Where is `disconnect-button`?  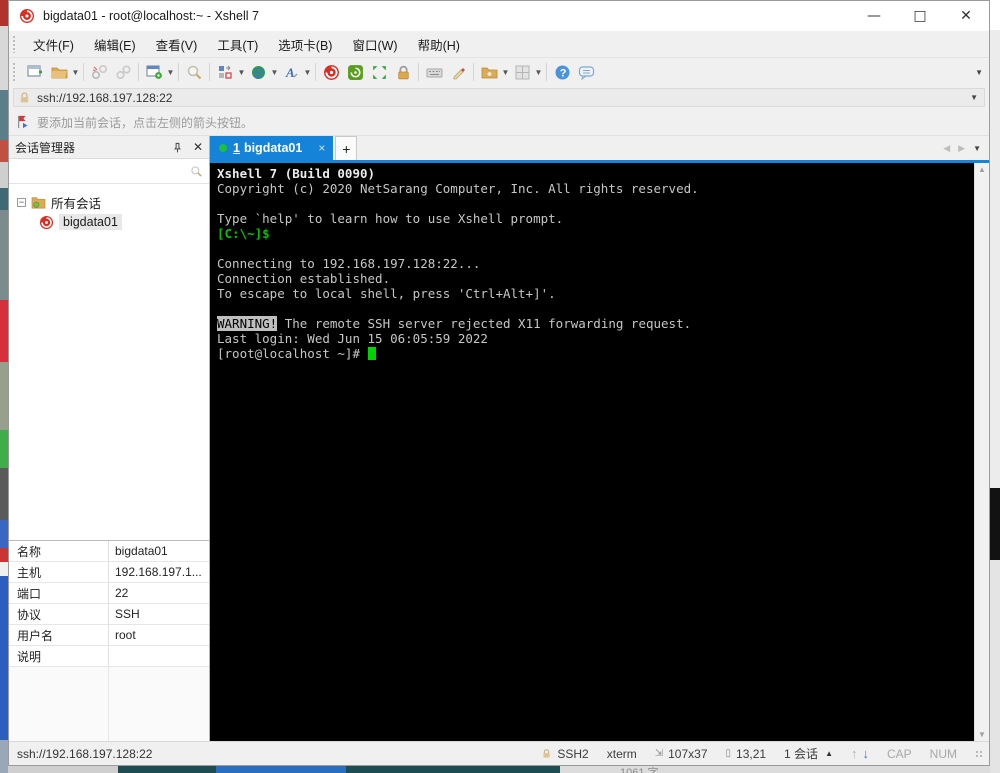 disconnect-button is located at coordinates (99, 72).